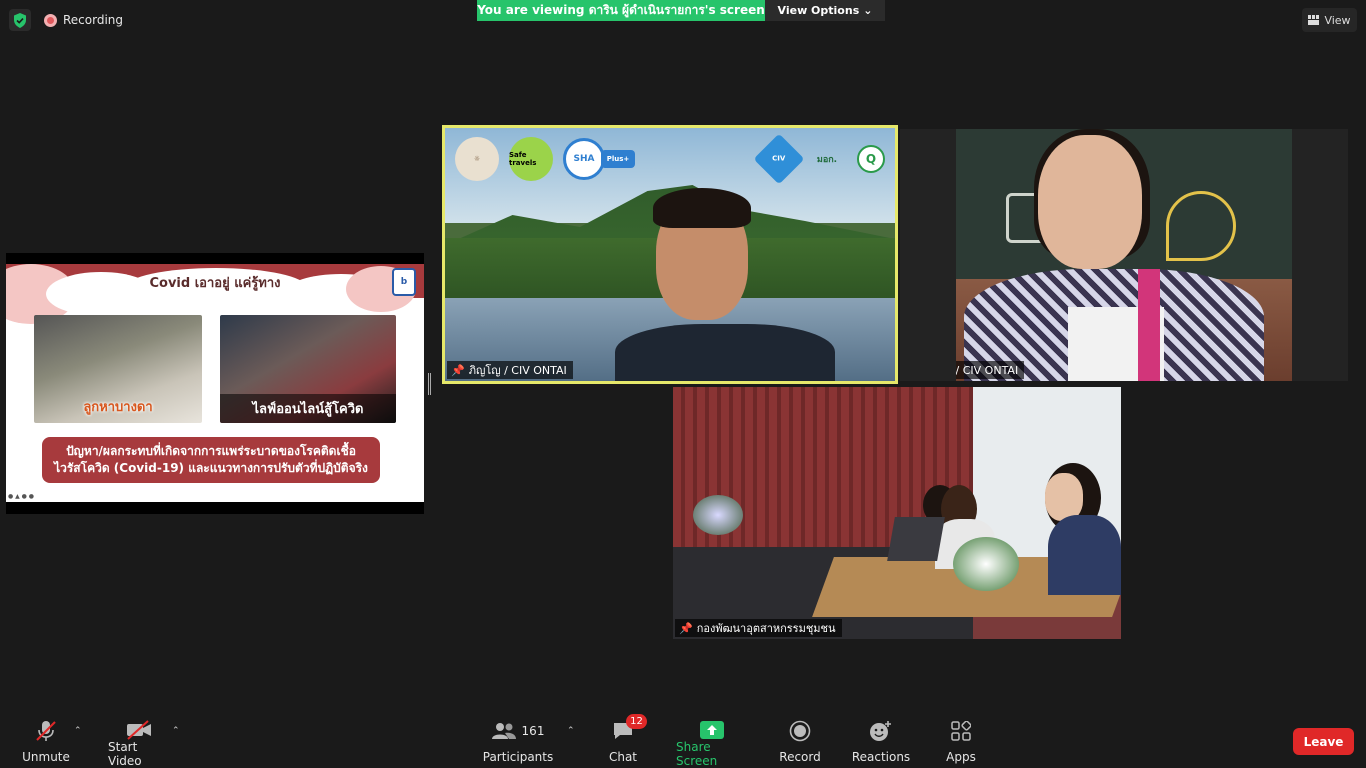 The height and width of the screenshot is (768, 1366). I want to click on record-icon, so click(800, 731).